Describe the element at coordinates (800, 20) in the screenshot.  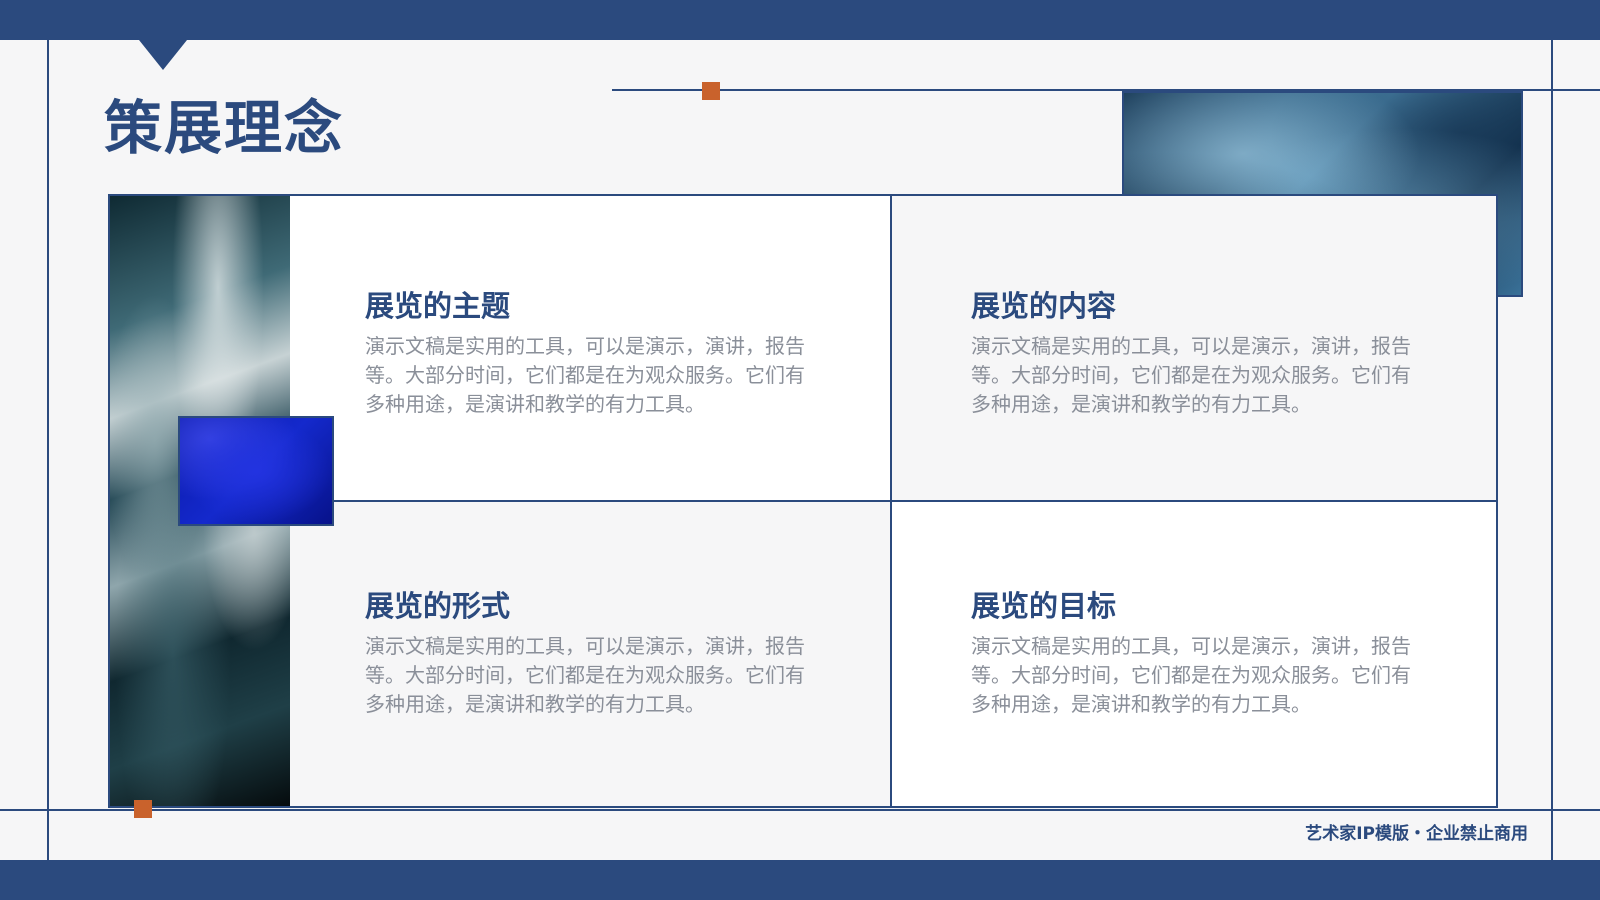
I see `top-banner-bar` at that location.